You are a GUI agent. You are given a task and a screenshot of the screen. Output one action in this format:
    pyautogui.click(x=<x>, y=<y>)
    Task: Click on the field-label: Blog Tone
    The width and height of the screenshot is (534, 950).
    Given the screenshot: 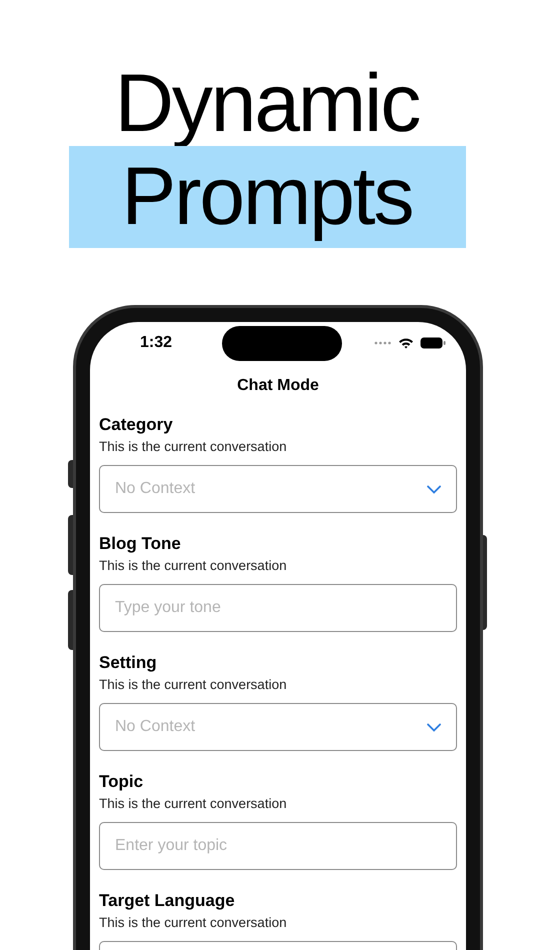 What is the action you would take?
    pyautogui.click(x=140, y=544)
    